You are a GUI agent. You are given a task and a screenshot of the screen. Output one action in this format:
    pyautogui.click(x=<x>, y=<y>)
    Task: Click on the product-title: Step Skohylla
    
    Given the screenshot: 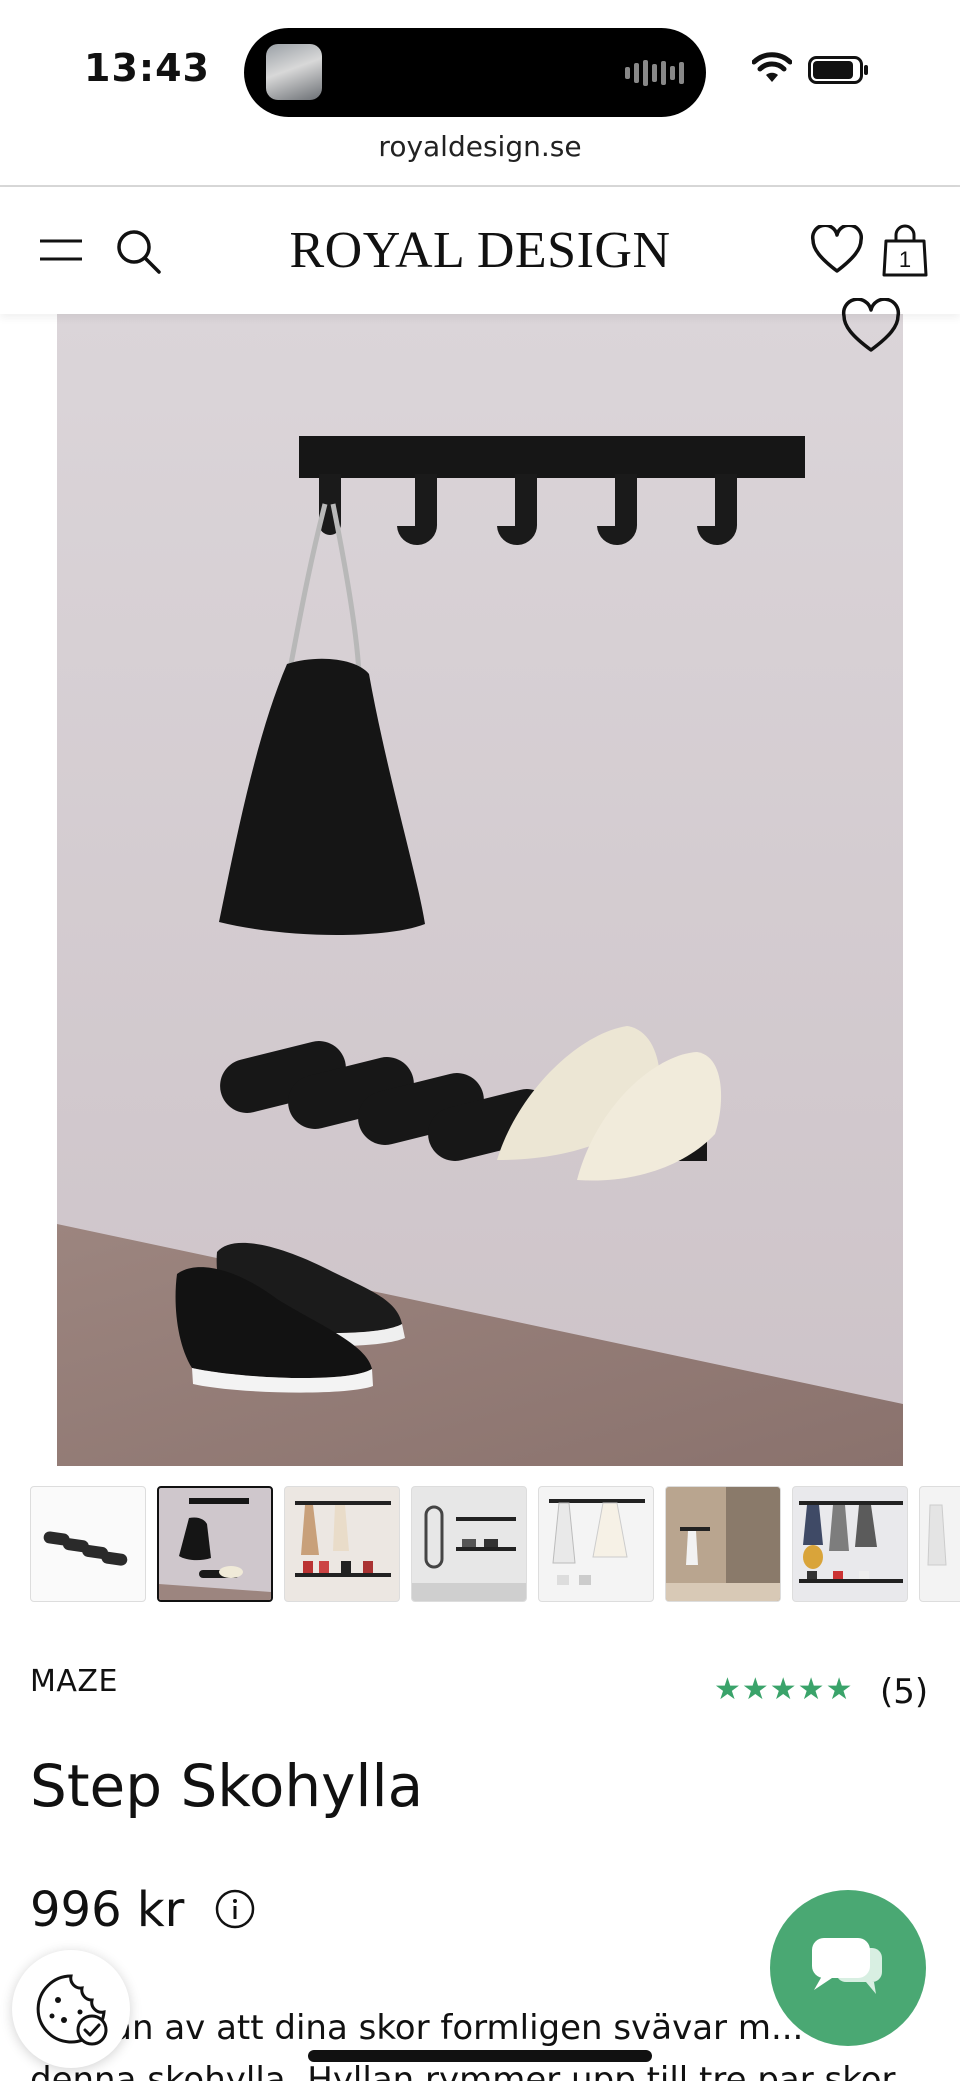 What is the action you would take?
    pyautogui.click(x=227, y=1786)
    